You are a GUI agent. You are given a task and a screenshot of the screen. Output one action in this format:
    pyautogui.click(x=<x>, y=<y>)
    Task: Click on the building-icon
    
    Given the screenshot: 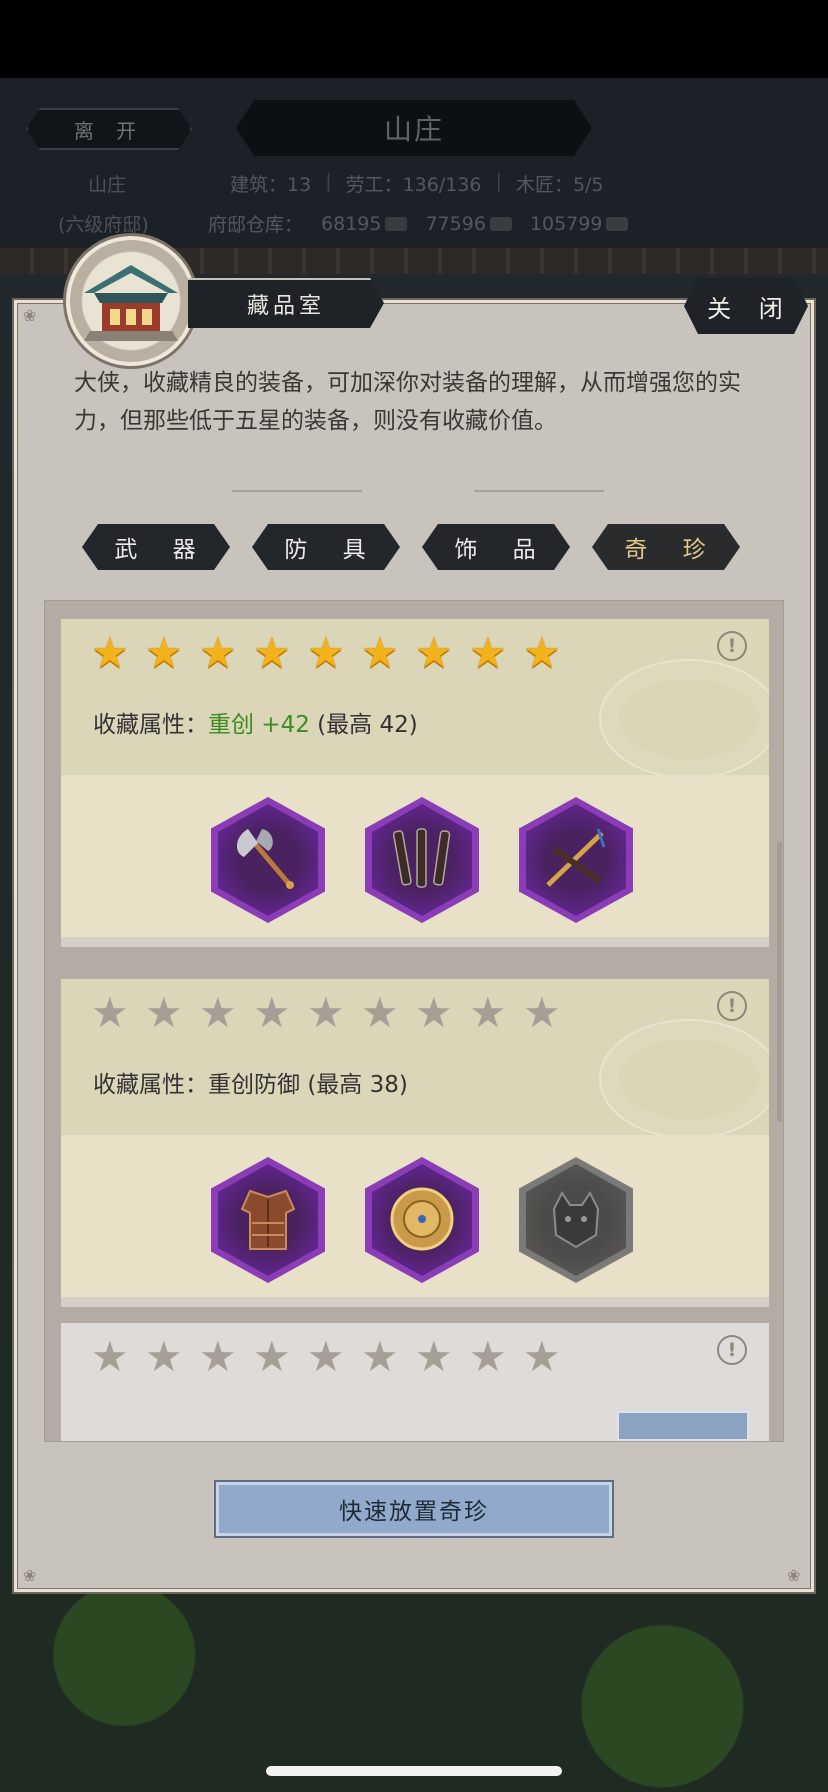 What is the action you would take?
    pyautogui.click(x=131, y=301)
    